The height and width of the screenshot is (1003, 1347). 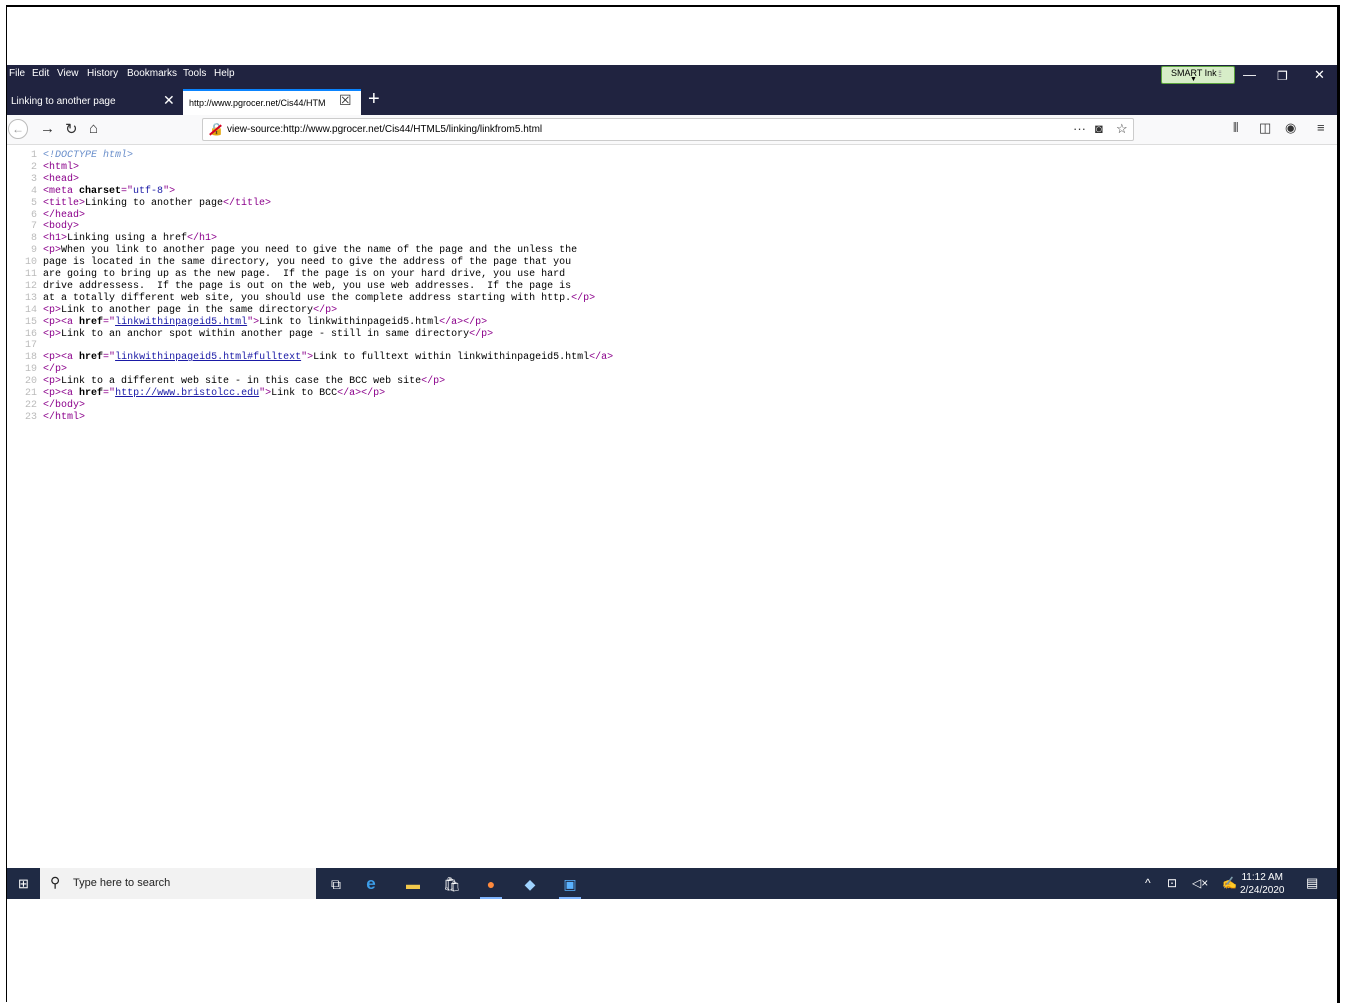 What do you see at coordinates (194, 73) in the screenshot?
I see `menu-tools: Tools` at bounding box center [194, 73].